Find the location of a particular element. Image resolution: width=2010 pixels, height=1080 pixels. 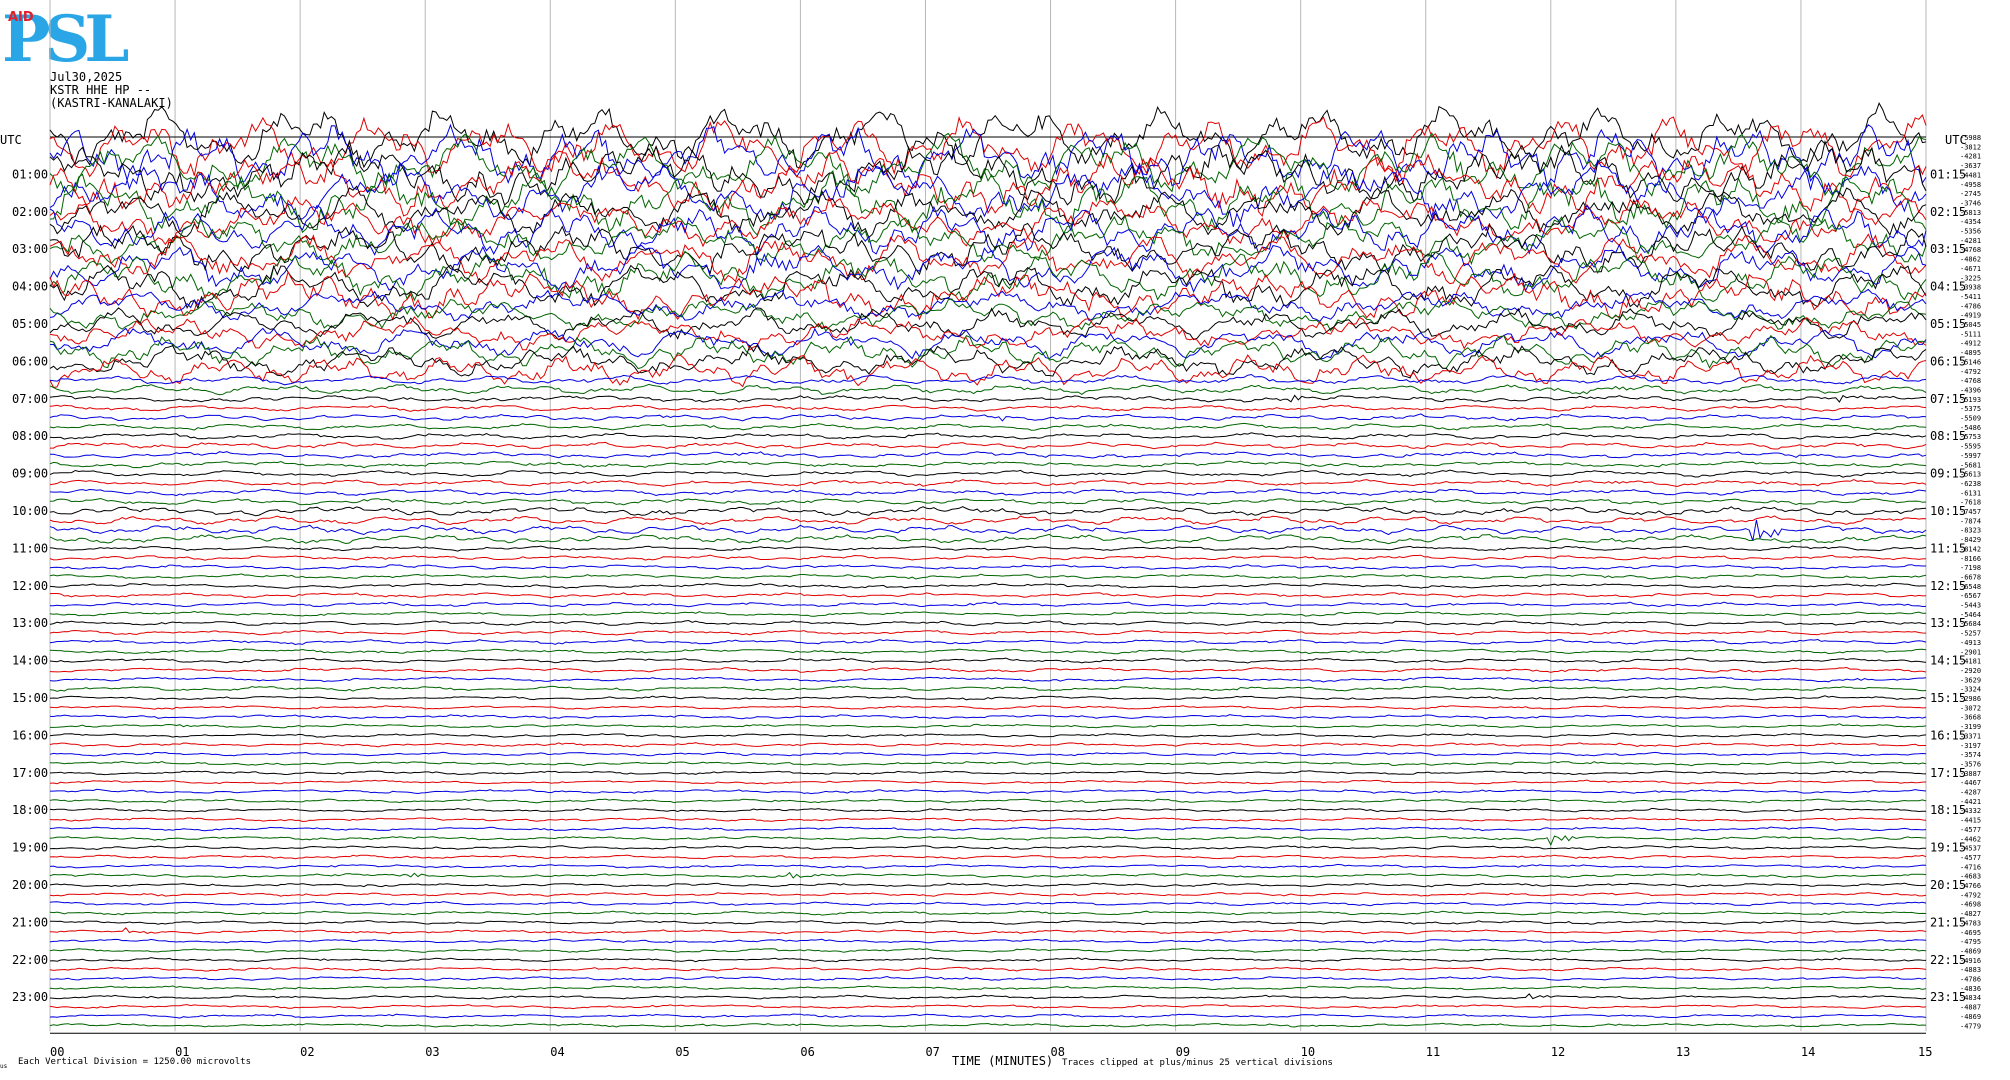

x-tick-label: 03 is located at coordinates (432, 1052).